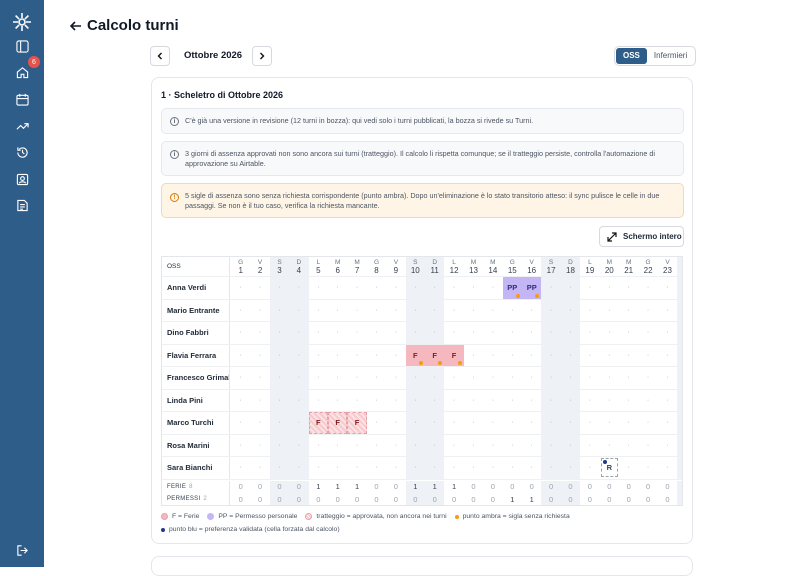 This screenshot has width=800, height=576. I want to click on next-month-button, so click(262, 56).